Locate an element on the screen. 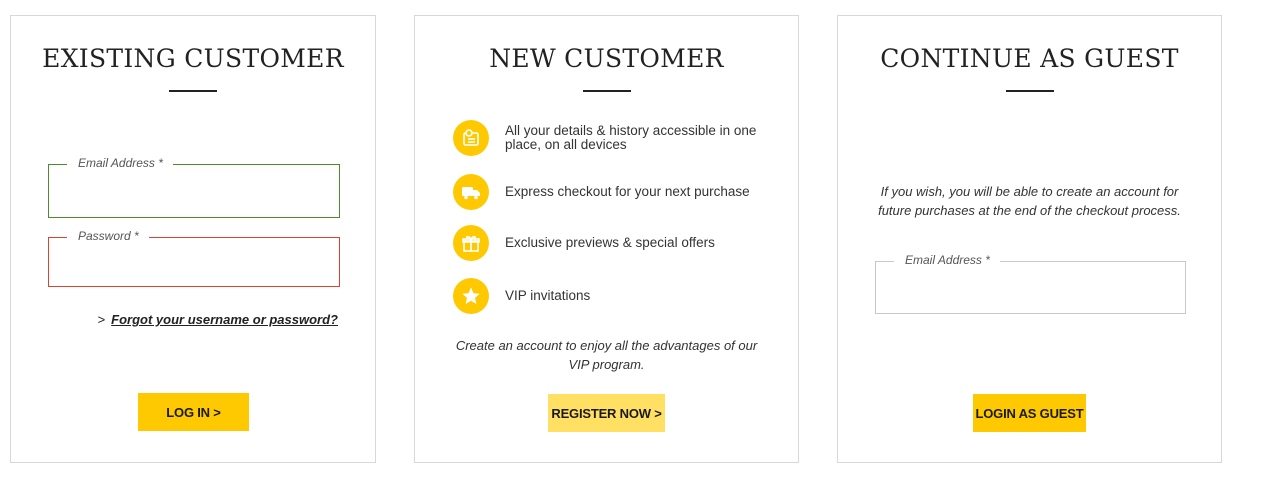 The height and width of the screenshot is (492, 1274). user-profile-icon is located at coordinates (471, 138).